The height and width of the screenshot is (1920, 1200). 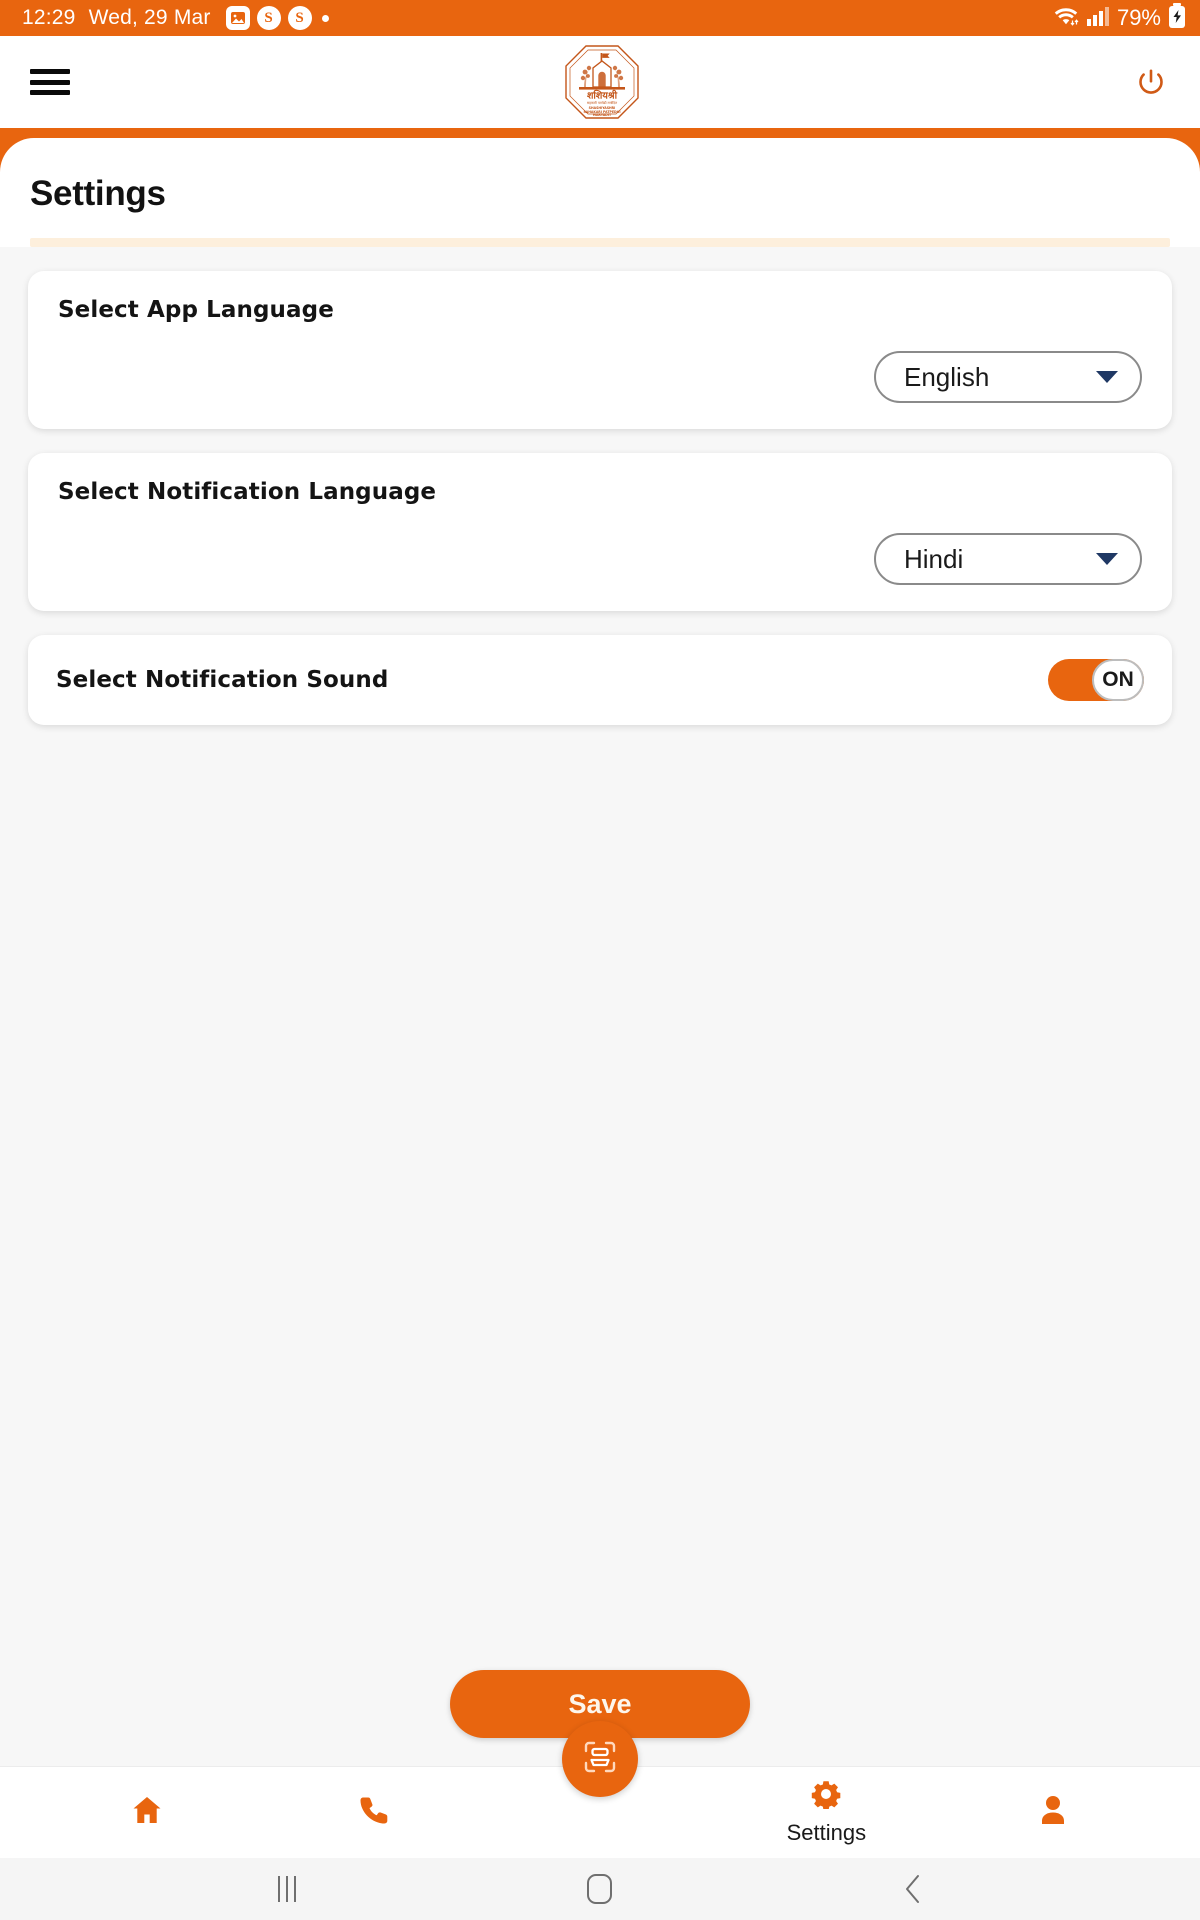 I want to click on battery-percent-label: 79%, so click(x=1138, y=17).